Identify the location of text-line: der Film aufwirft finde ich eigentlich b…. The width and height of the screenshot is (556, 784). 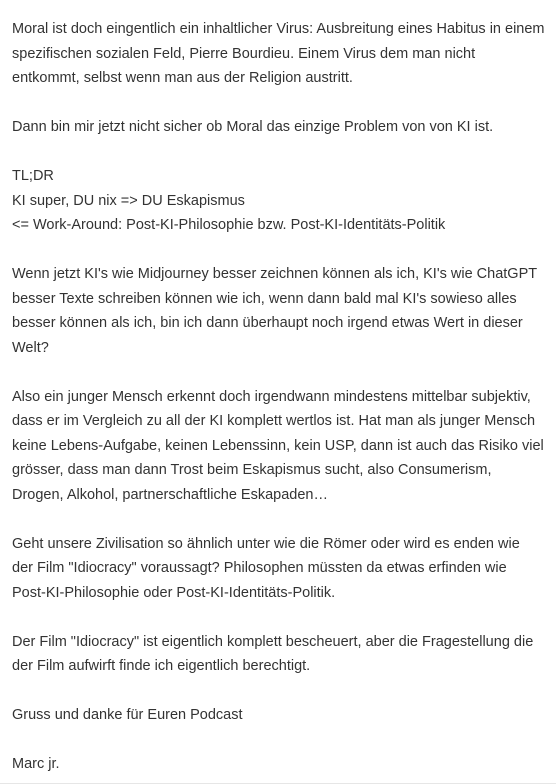
(161, 666).